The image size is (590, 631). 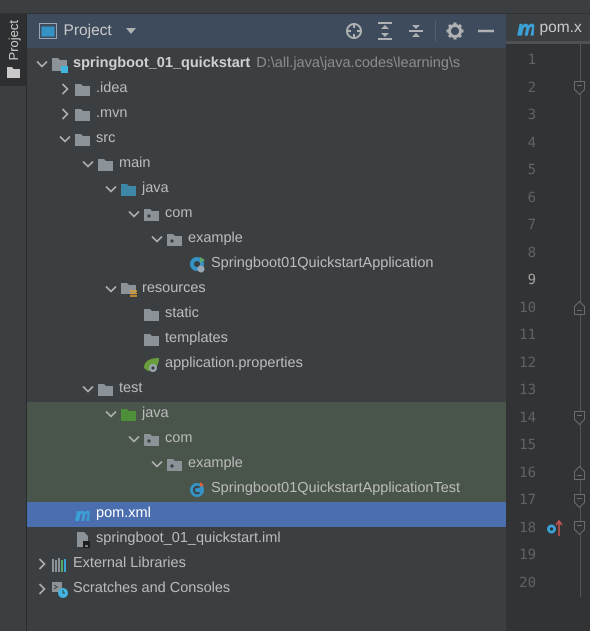 I want to click on spring-leaf-icon, so click(x=151, y=364).